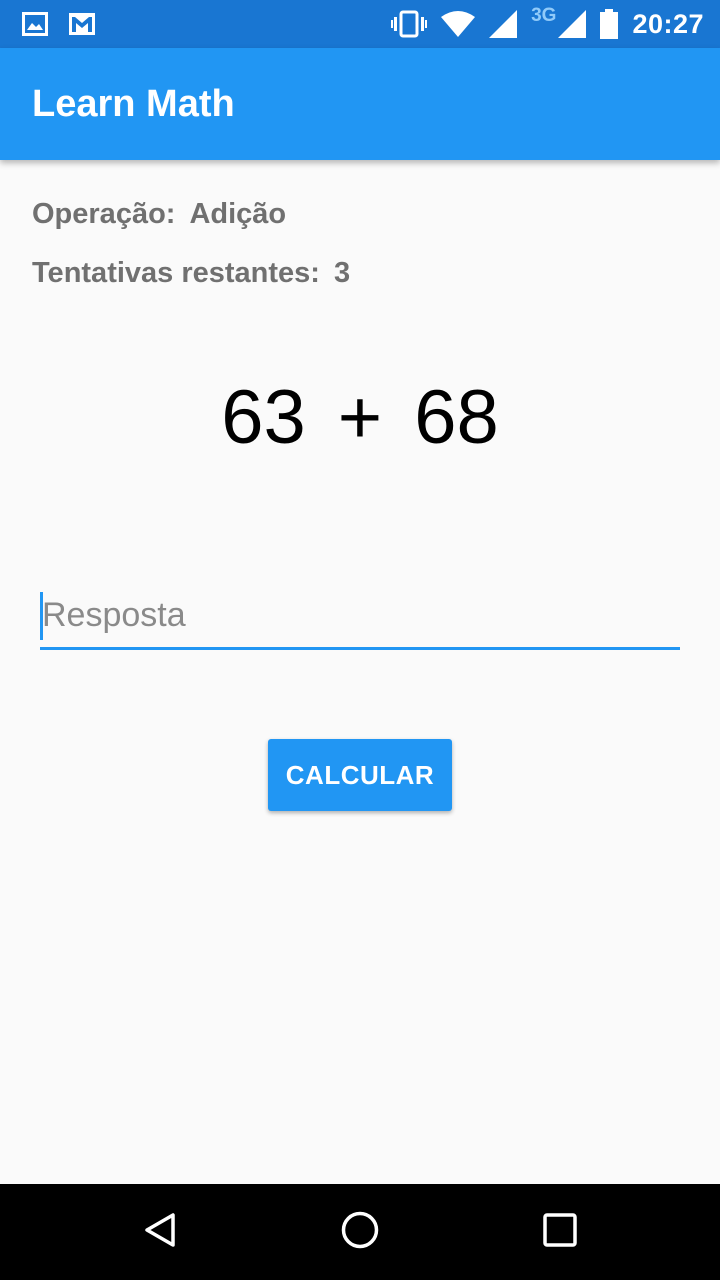 This screenshot has height=1280, width=720. Describe the element at coordinates (503, 24) in the screenshot. I see `signal-icon` at that location.